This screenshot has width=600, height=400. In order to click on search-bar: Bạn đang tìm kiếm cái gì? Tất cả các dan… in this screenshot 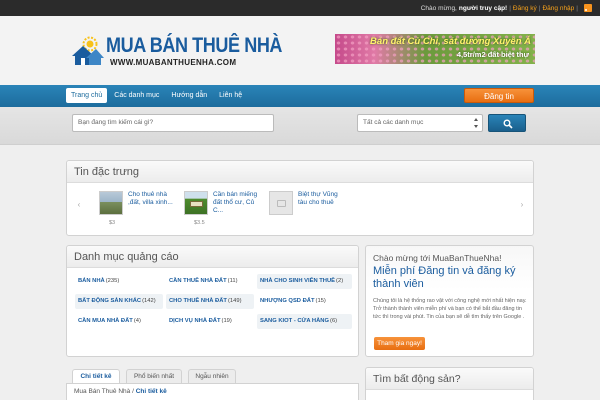, I will do `click(300, 126)`.